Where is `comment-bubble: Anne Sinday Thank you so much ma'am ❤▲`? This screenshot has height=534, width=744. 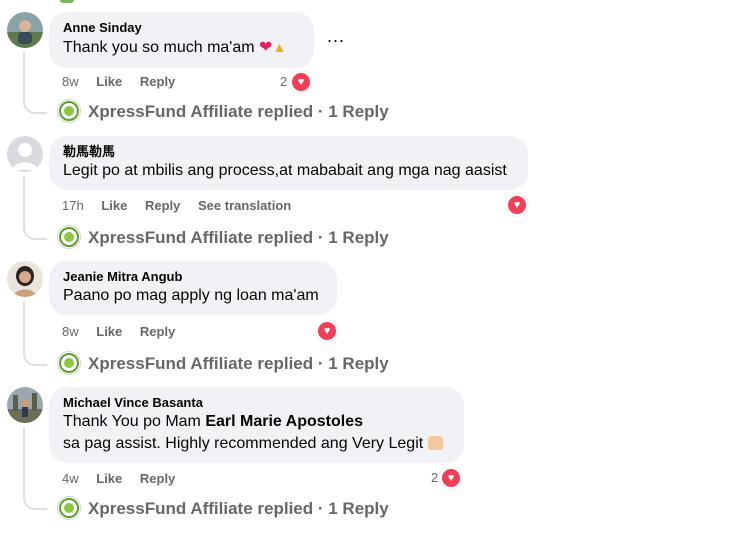
comment-bubble: Anne Sinday Thank you so much ma'am ❤▲ is located at coordinates (181, 40).